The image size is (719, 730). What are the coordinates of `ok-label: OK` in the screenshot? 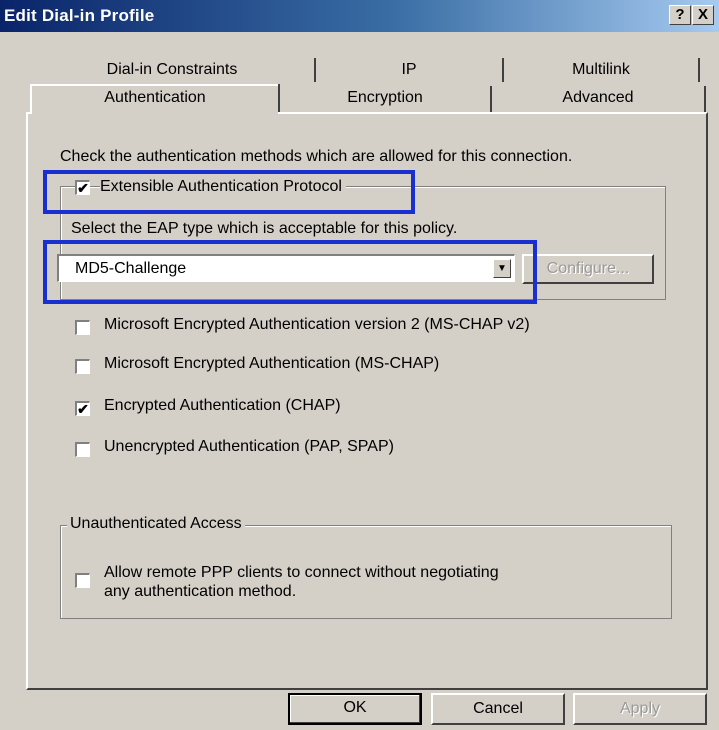 It's located at (355, 707).